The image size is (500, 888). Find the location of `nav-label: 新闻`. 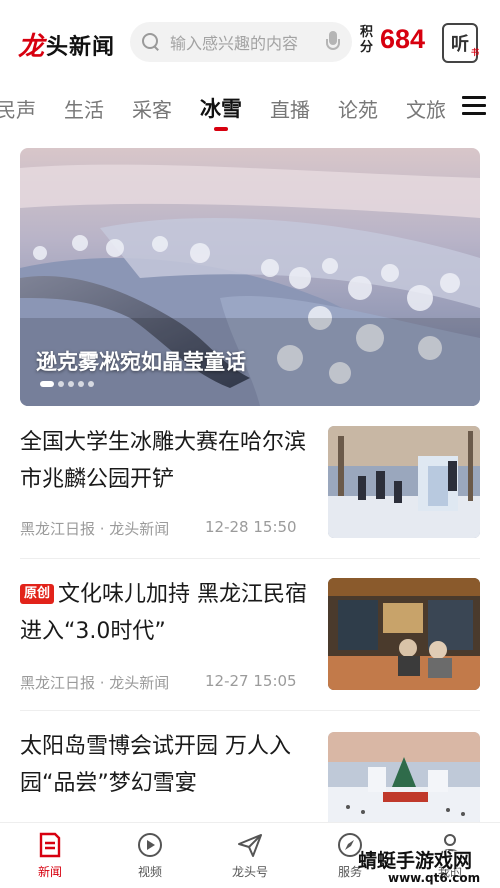

nav-label: 新闻 is located at coordinates (49, 872).